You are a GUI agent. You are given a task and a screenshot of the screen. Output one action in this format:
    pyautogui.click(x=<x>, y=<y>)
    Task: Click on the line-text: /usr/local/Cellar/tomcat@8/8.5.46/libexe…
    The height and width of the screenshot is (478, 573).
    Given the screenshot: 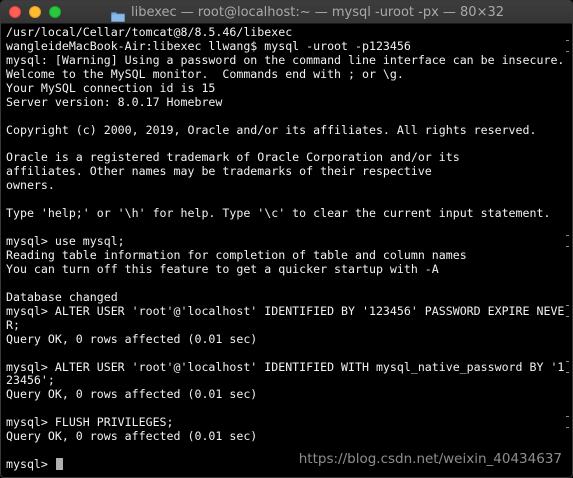 What is the action you would take?
    pyautogui.click(x=149, y=32)
    